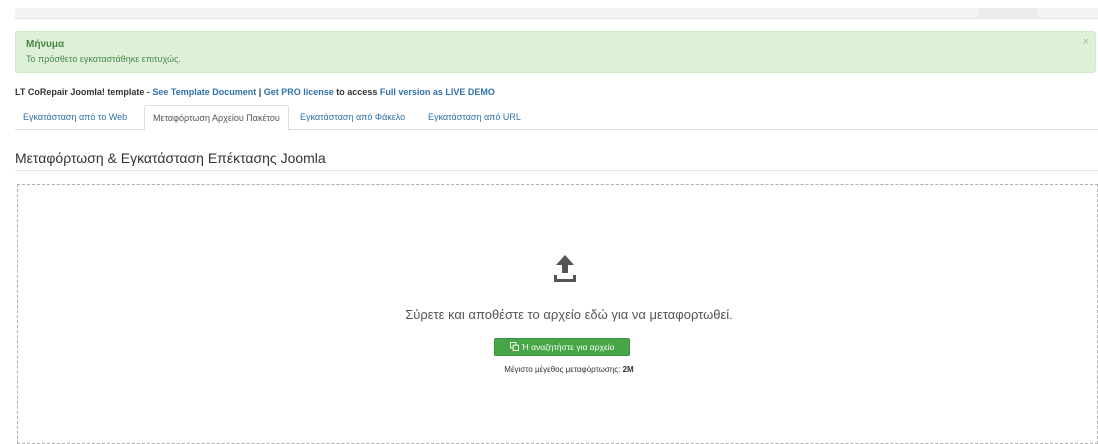  Describe the element at coordinates (299, 92) in the screenshot. I see `pro-license-link: Get PRO license` at that location.